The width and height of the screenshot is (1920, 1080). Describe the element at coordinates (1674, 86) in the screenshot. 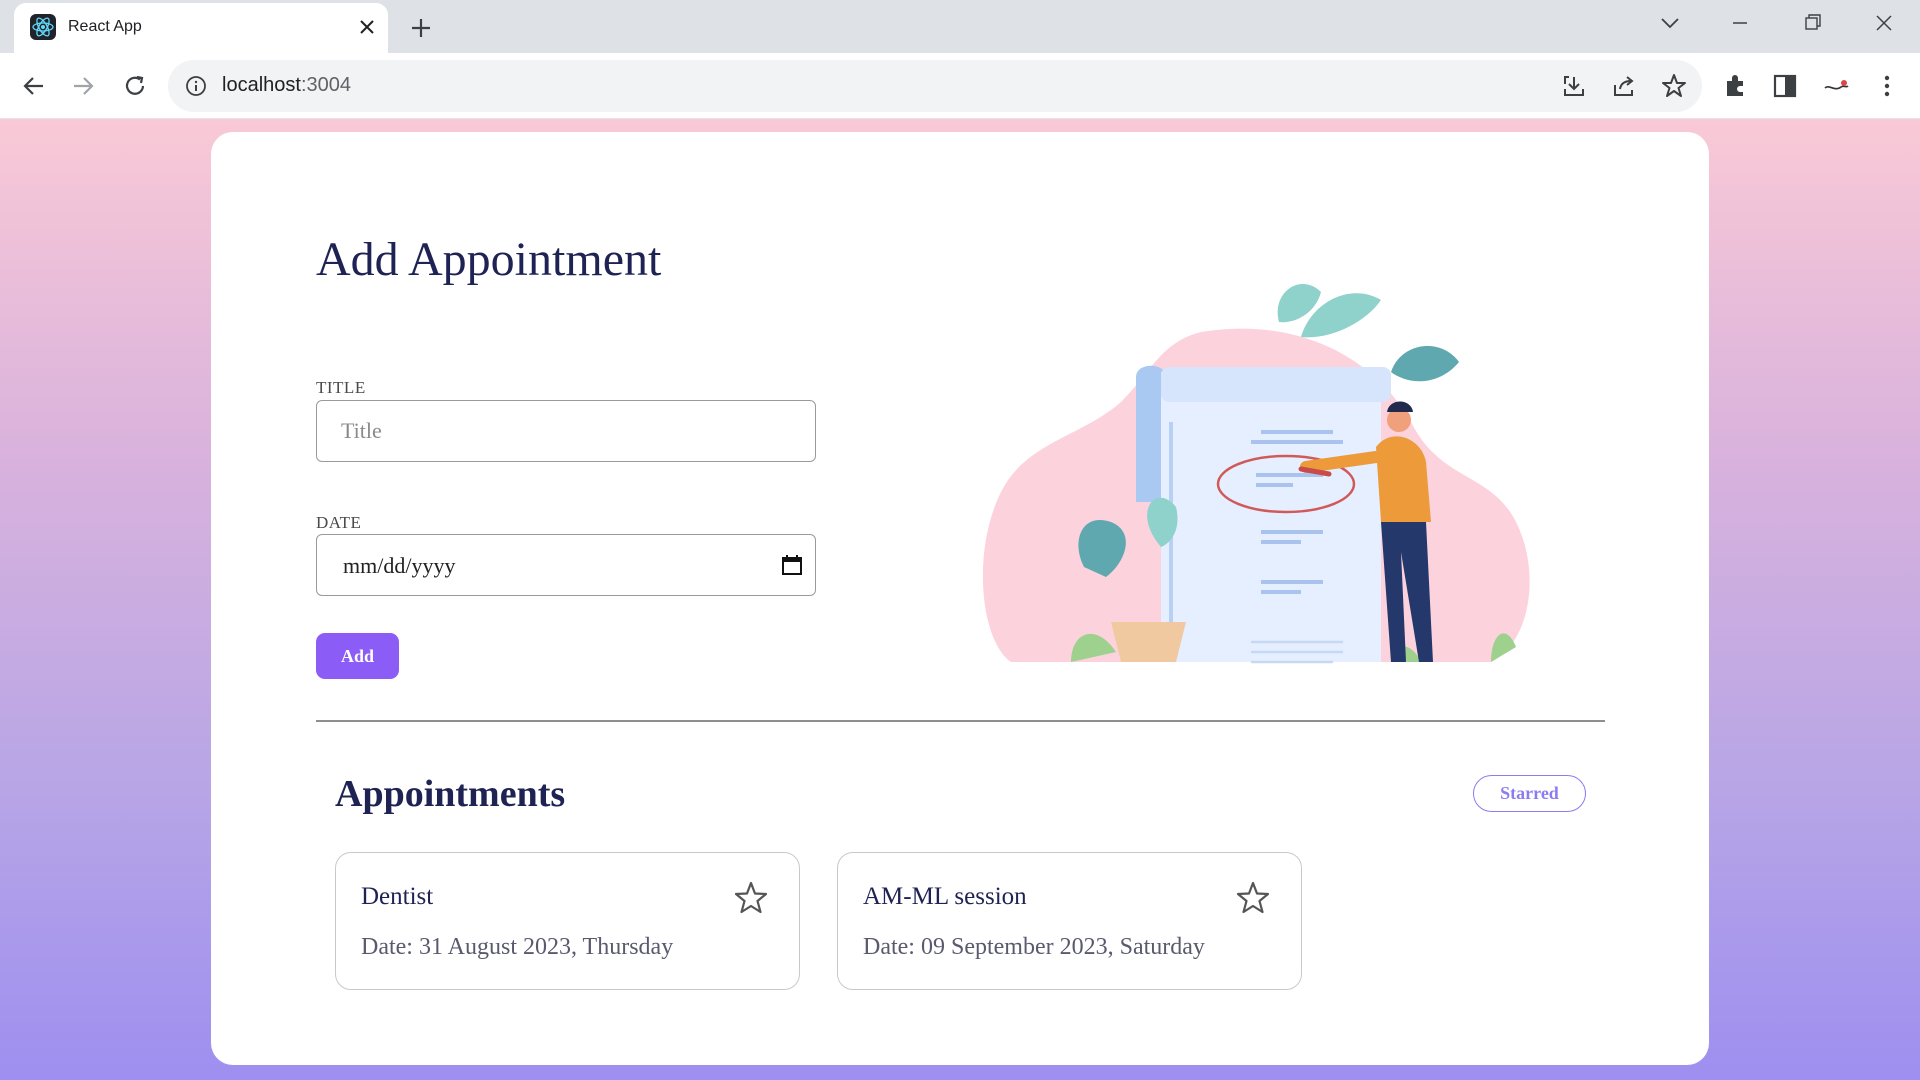

I see `bookmark-star-icon` at that location.